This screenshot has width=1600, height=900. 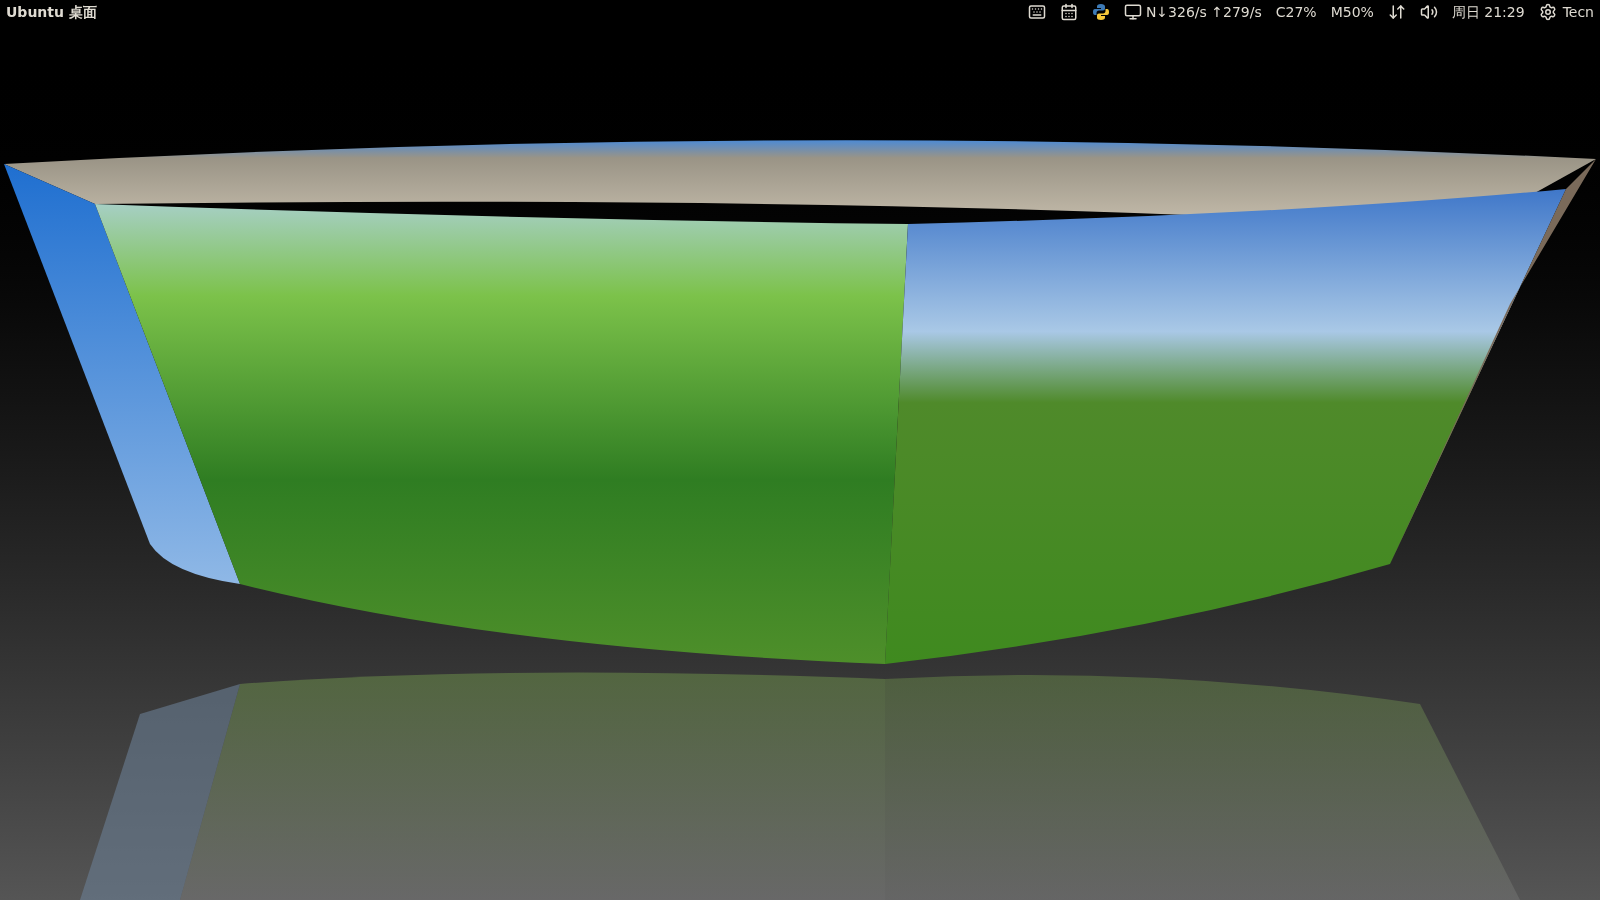 I want to click on keyboard-icon, so click(x=1036, y=12).